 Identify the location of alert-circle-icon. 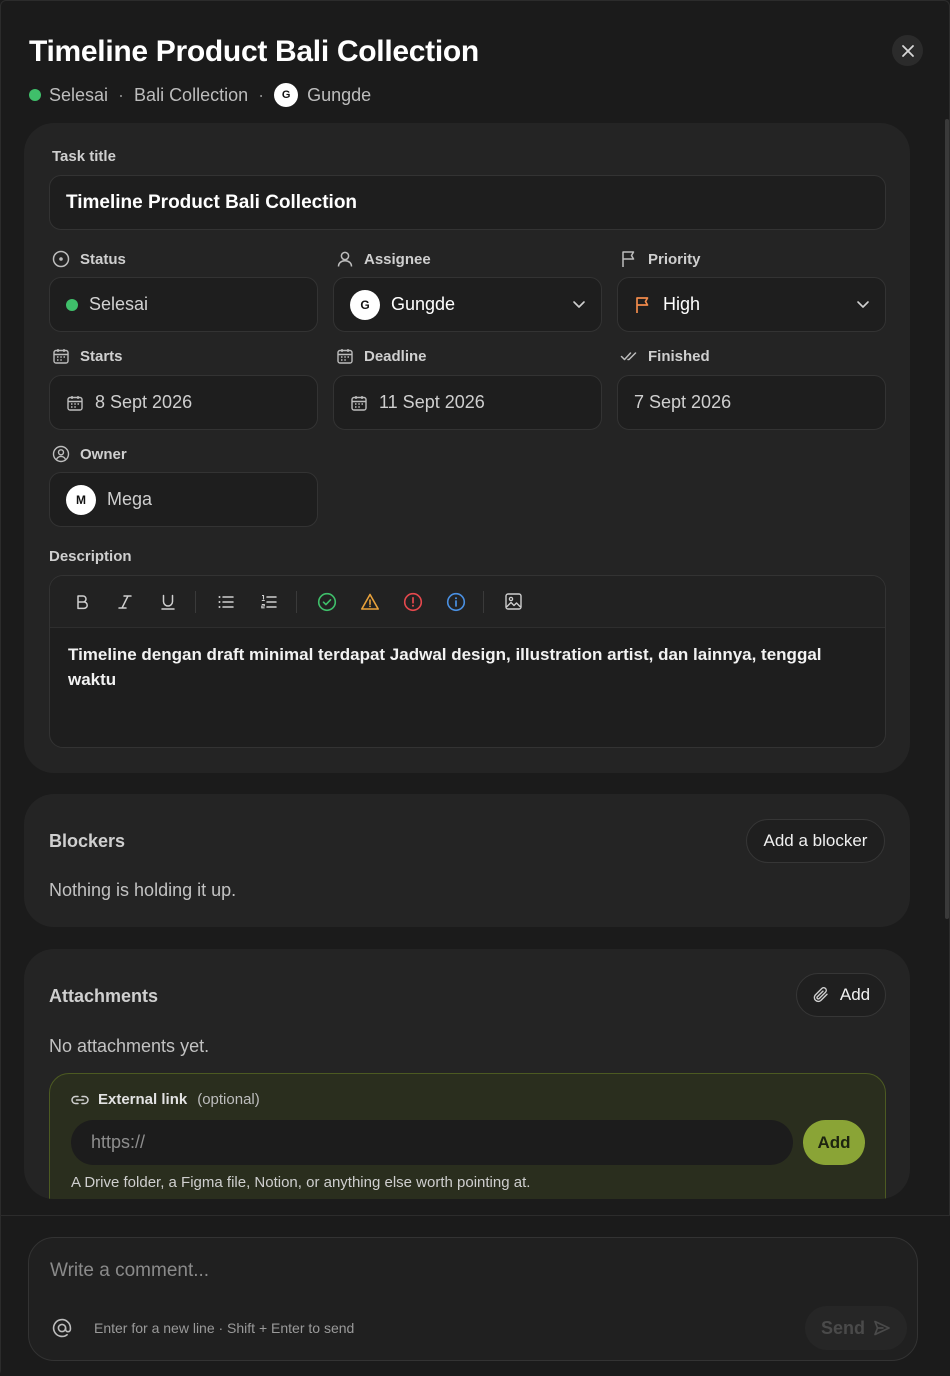
(412, 601).